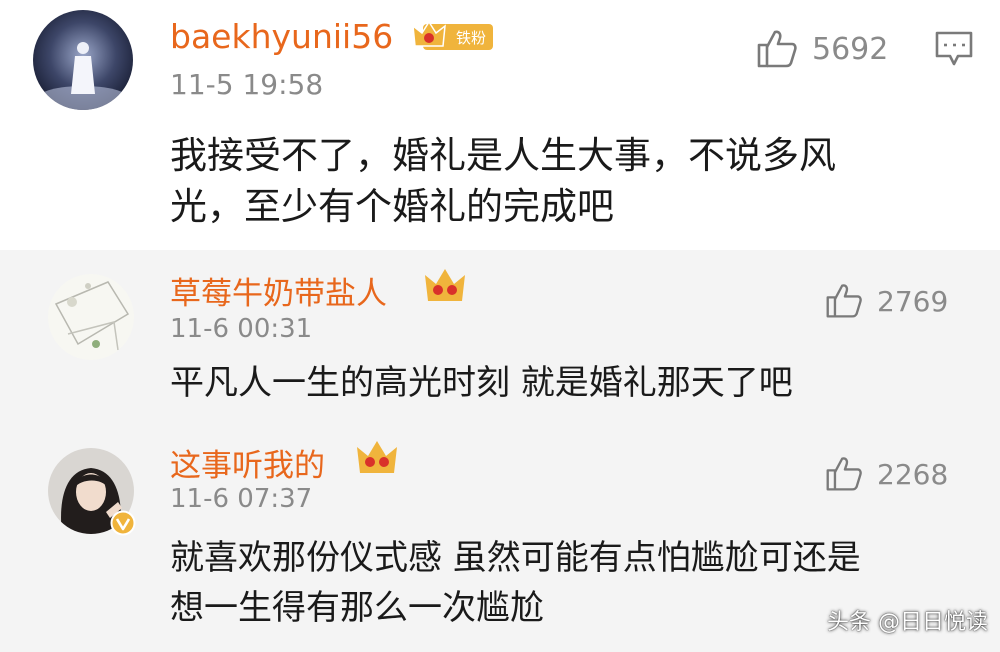 Image resolution: width=1000 pixels, height=652 pixels. Describe the element at coordinates (503, 155) in the screenshot. I see `comment-text-line: 我接受不了，婚礼是人生大事，不说多风` at that location.